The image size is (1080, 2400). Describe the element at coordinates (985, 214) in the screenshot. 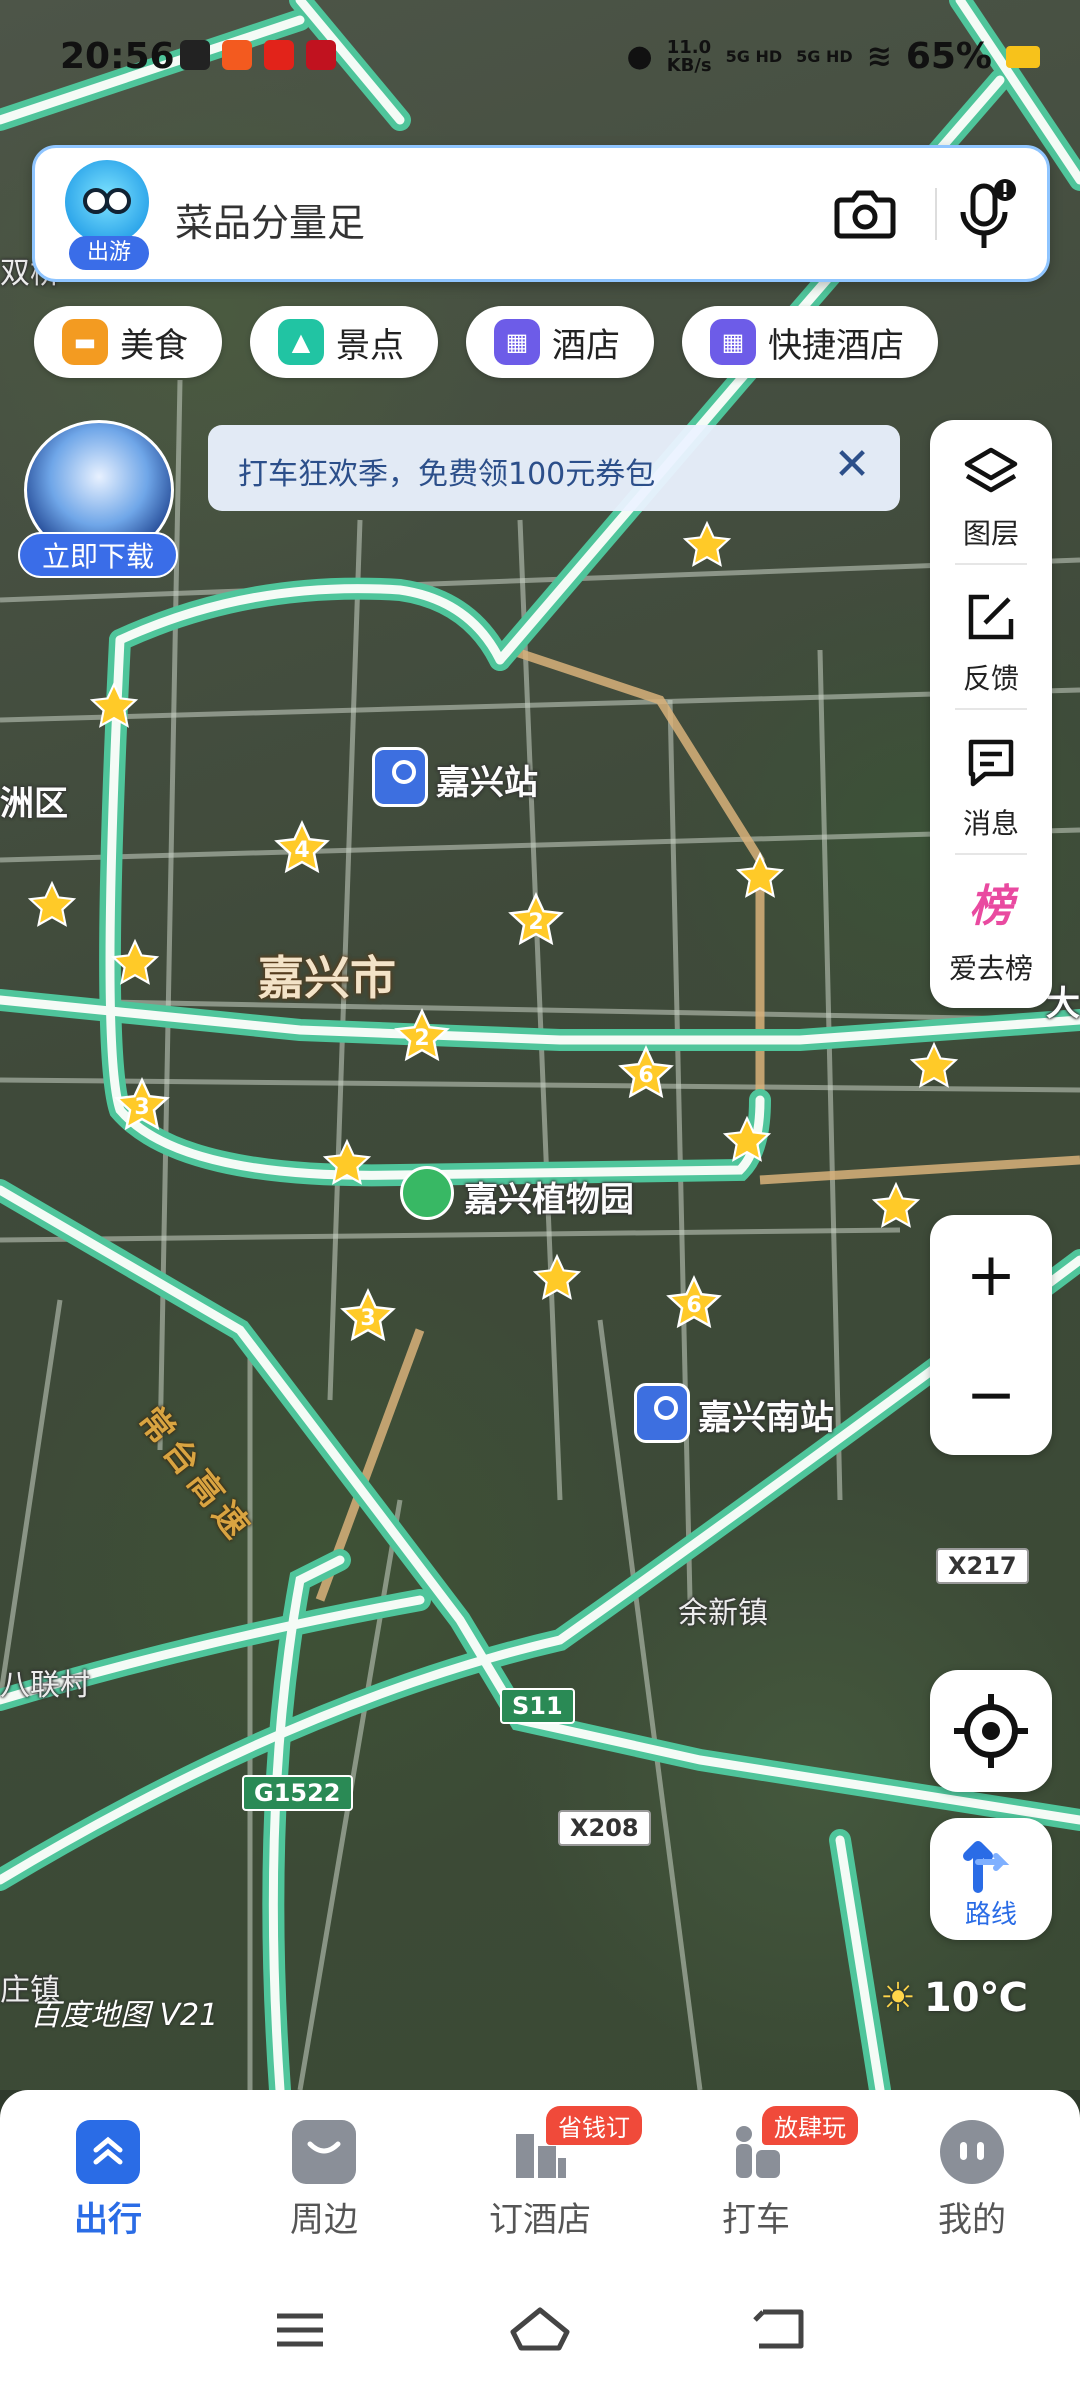

I see `microphone-icon` at that location.